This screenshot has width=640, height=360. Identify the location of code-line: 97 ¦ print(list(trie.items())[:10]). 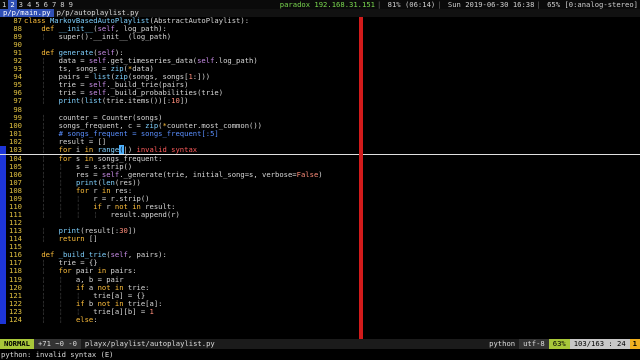
(320, 101).